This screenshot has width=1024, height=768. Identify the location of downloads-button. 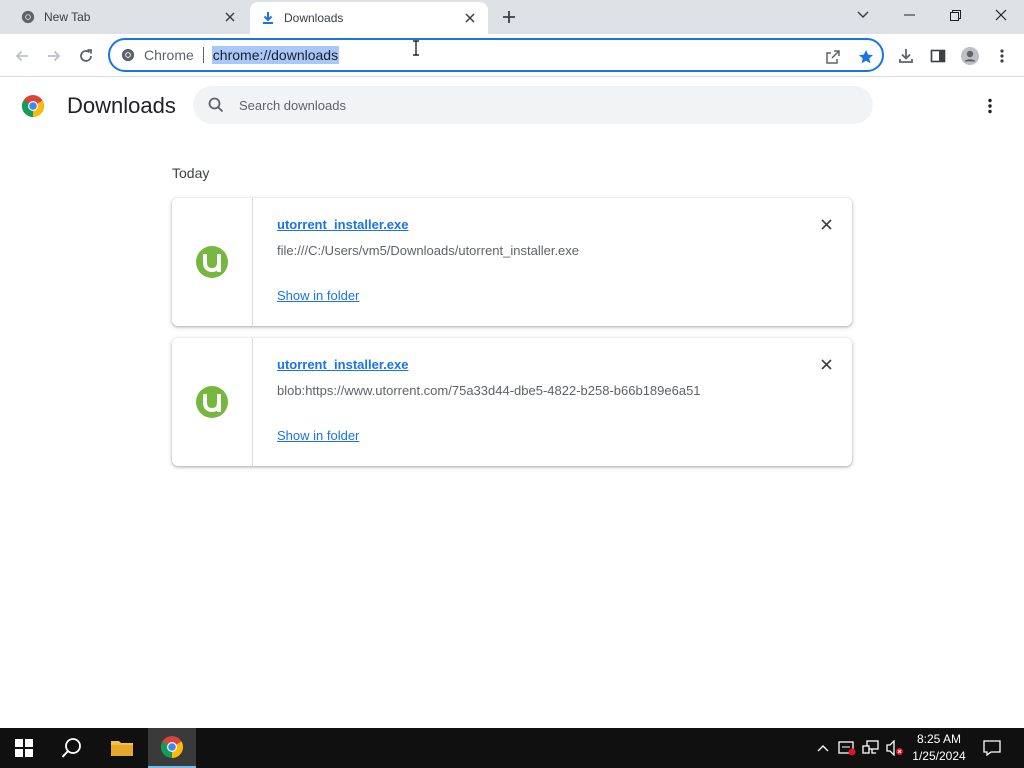
(906, 56).